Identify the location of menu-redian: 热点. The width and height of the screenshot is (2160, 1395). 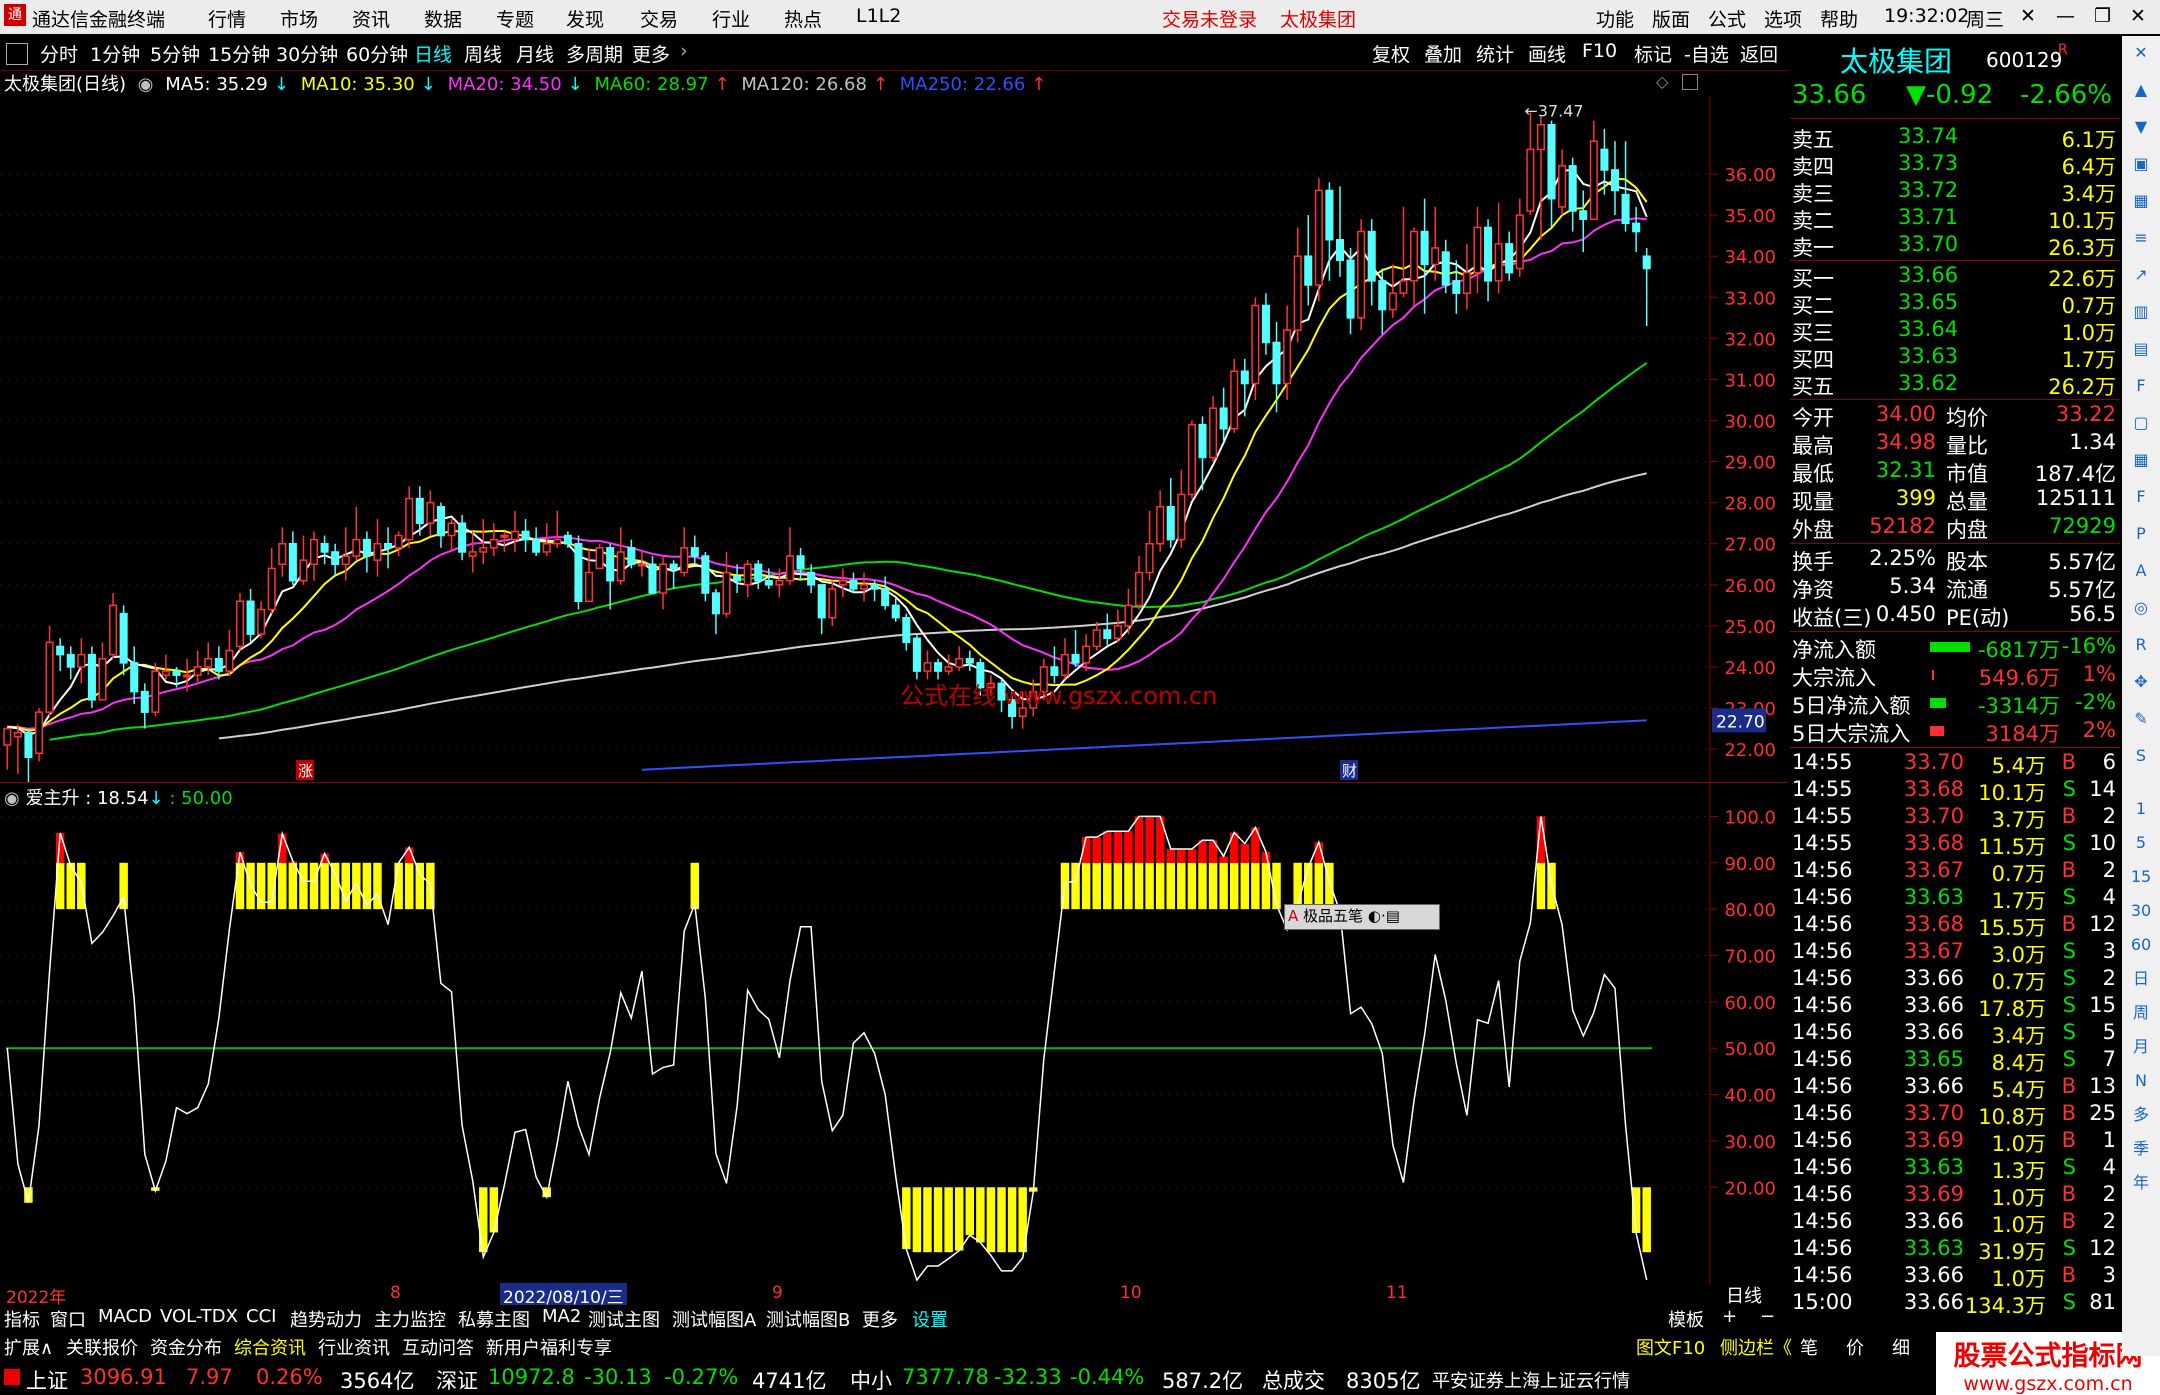
(803, 18).